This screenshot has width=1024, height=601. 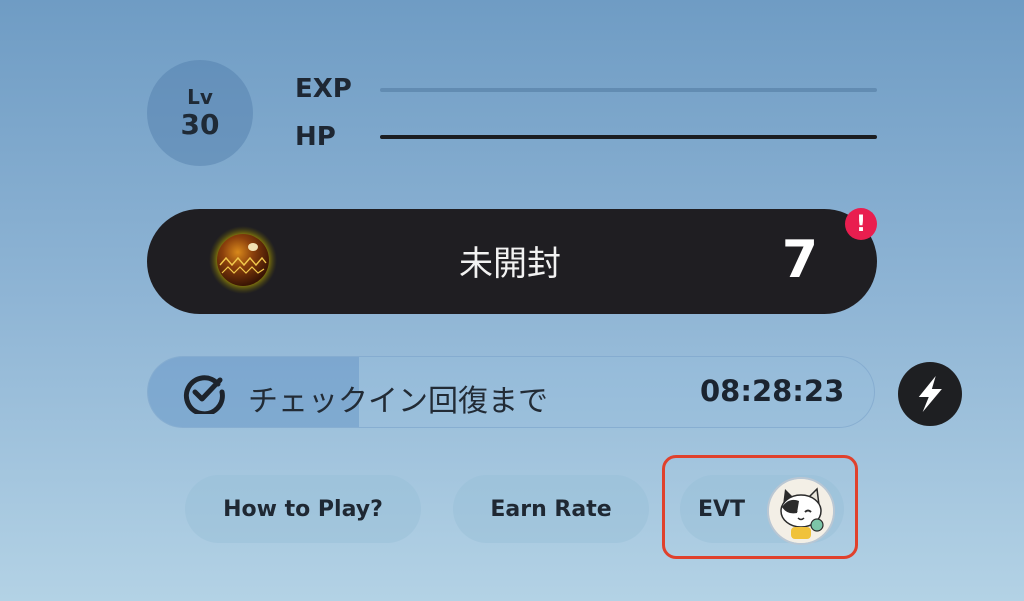 I want to click on golden-orb-icon, so click(x=243, y=260).